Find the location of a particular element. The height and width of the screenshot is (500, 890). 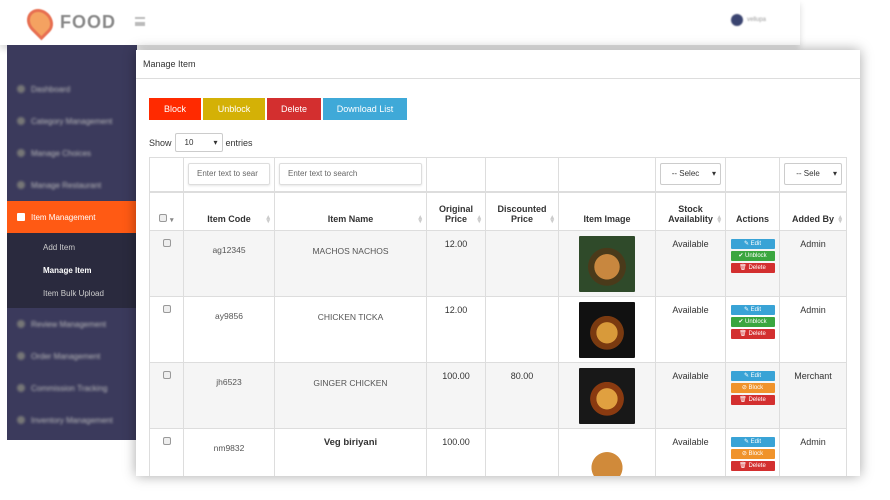

order-icon is located at coordinates (21, 356).